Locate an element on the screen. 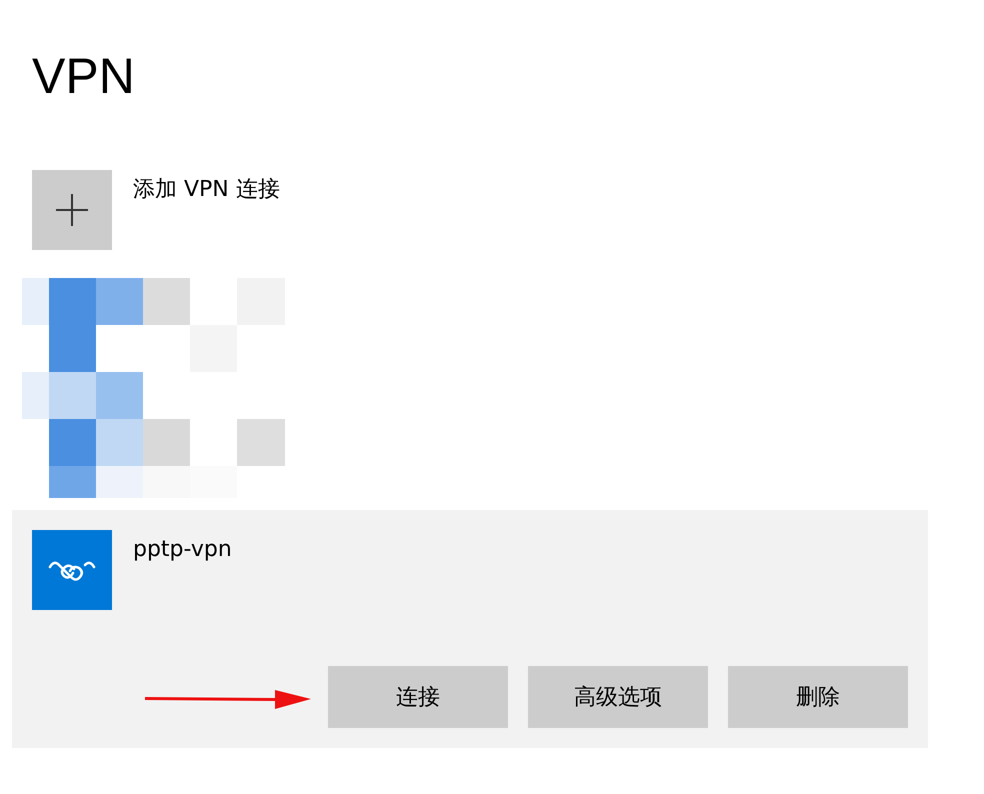 The image size is (984, 794). plus-icon is located at coordinates (72, 210).